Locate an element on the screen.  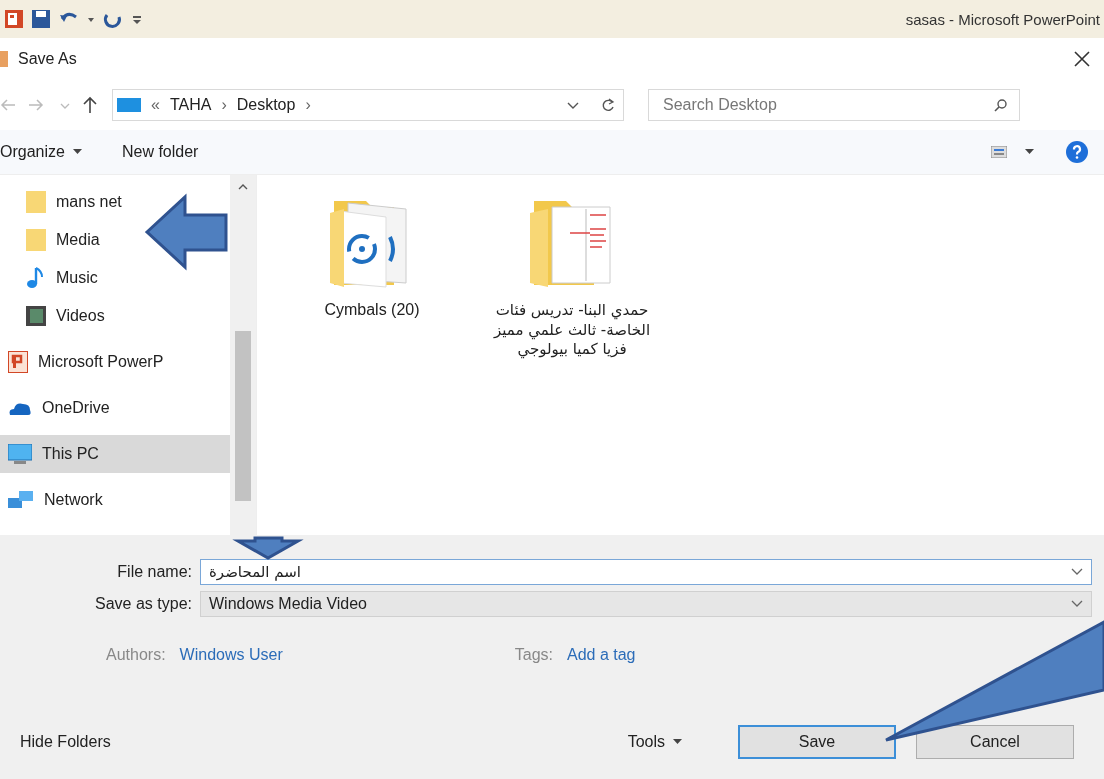
field-label: Save as type: is located at coordinates (143, 604).